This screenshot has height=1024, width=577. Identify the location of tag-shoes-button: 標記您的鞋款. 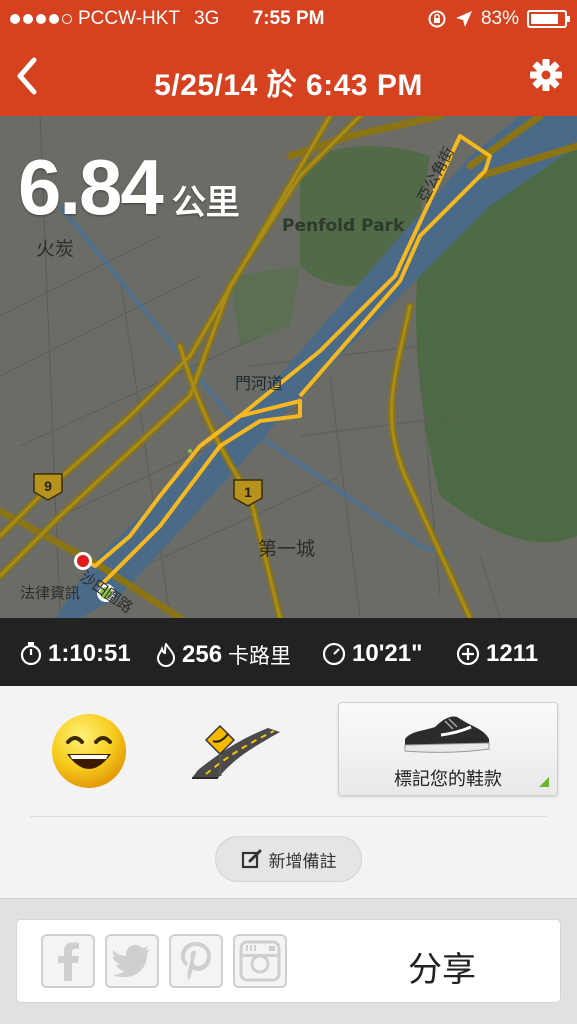
(448, 749).